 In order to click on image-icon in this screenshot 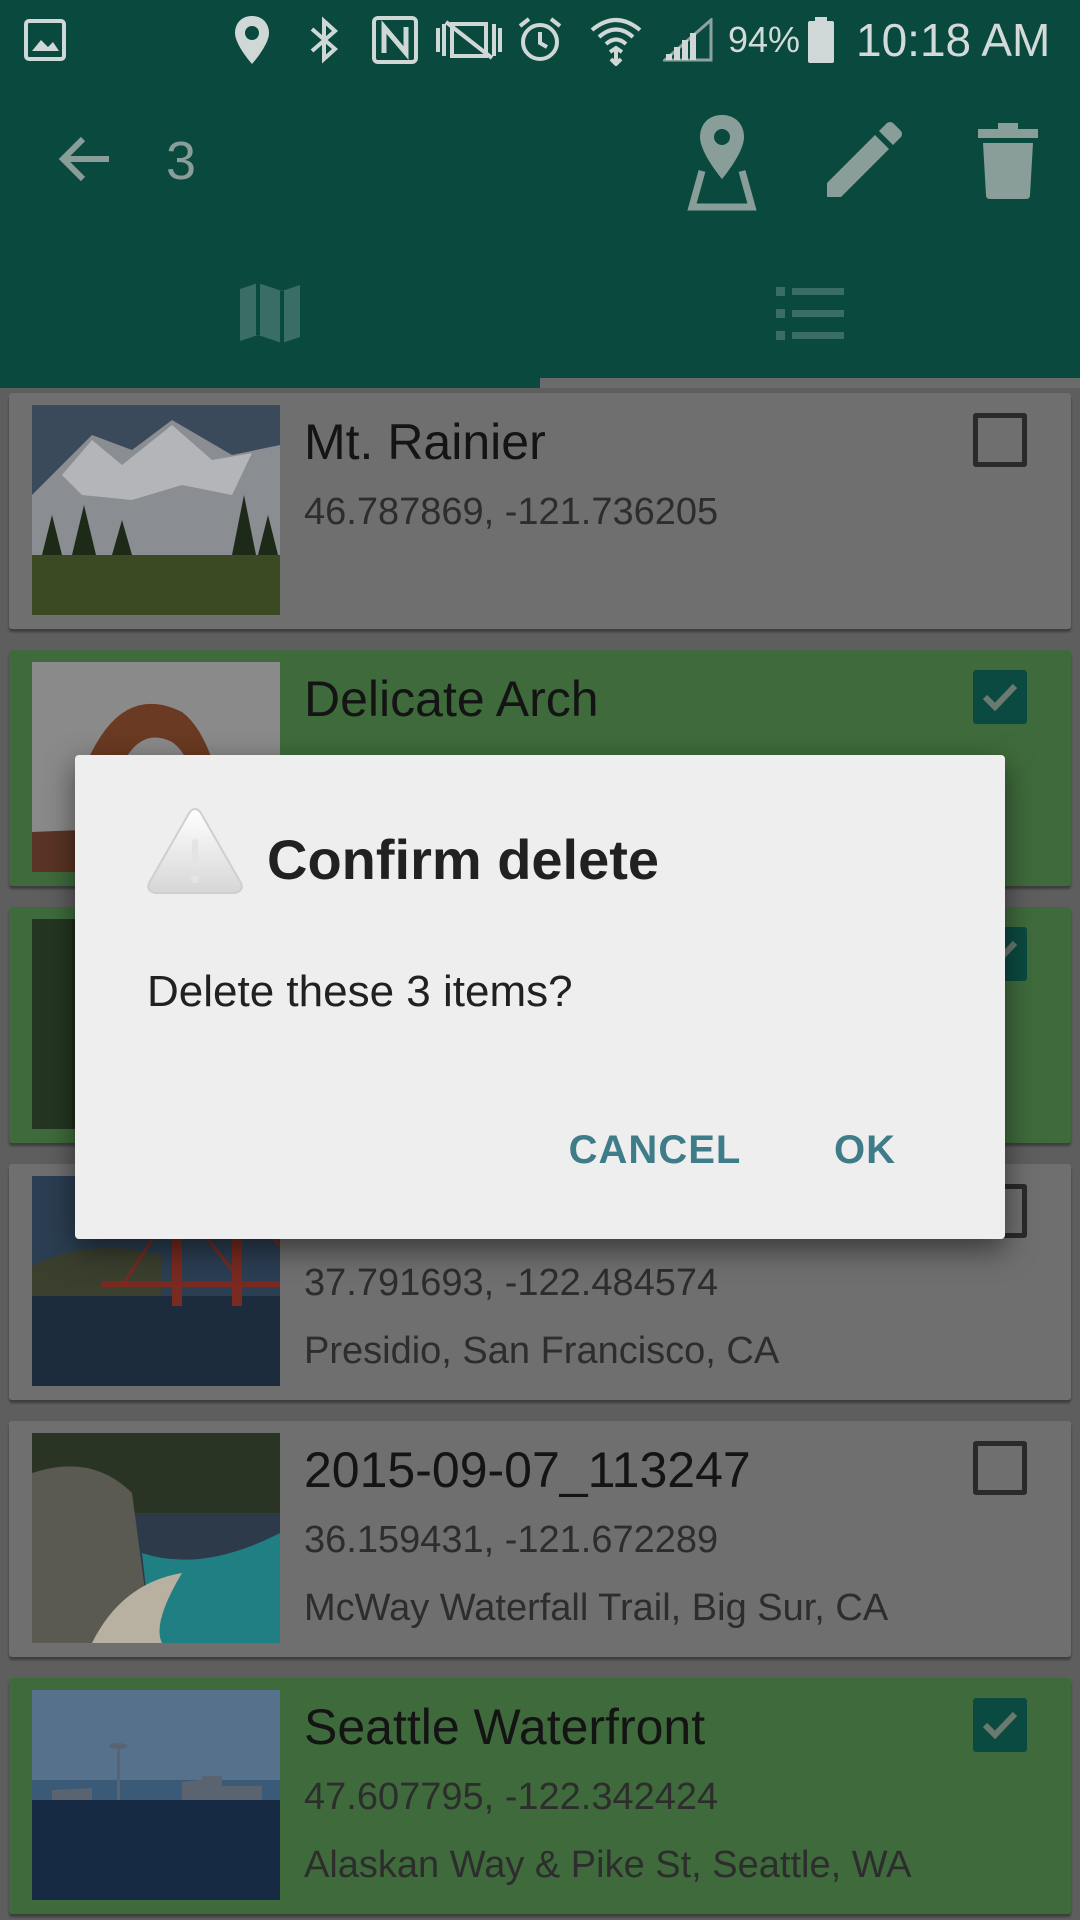, I will do `click(45, 40)`.